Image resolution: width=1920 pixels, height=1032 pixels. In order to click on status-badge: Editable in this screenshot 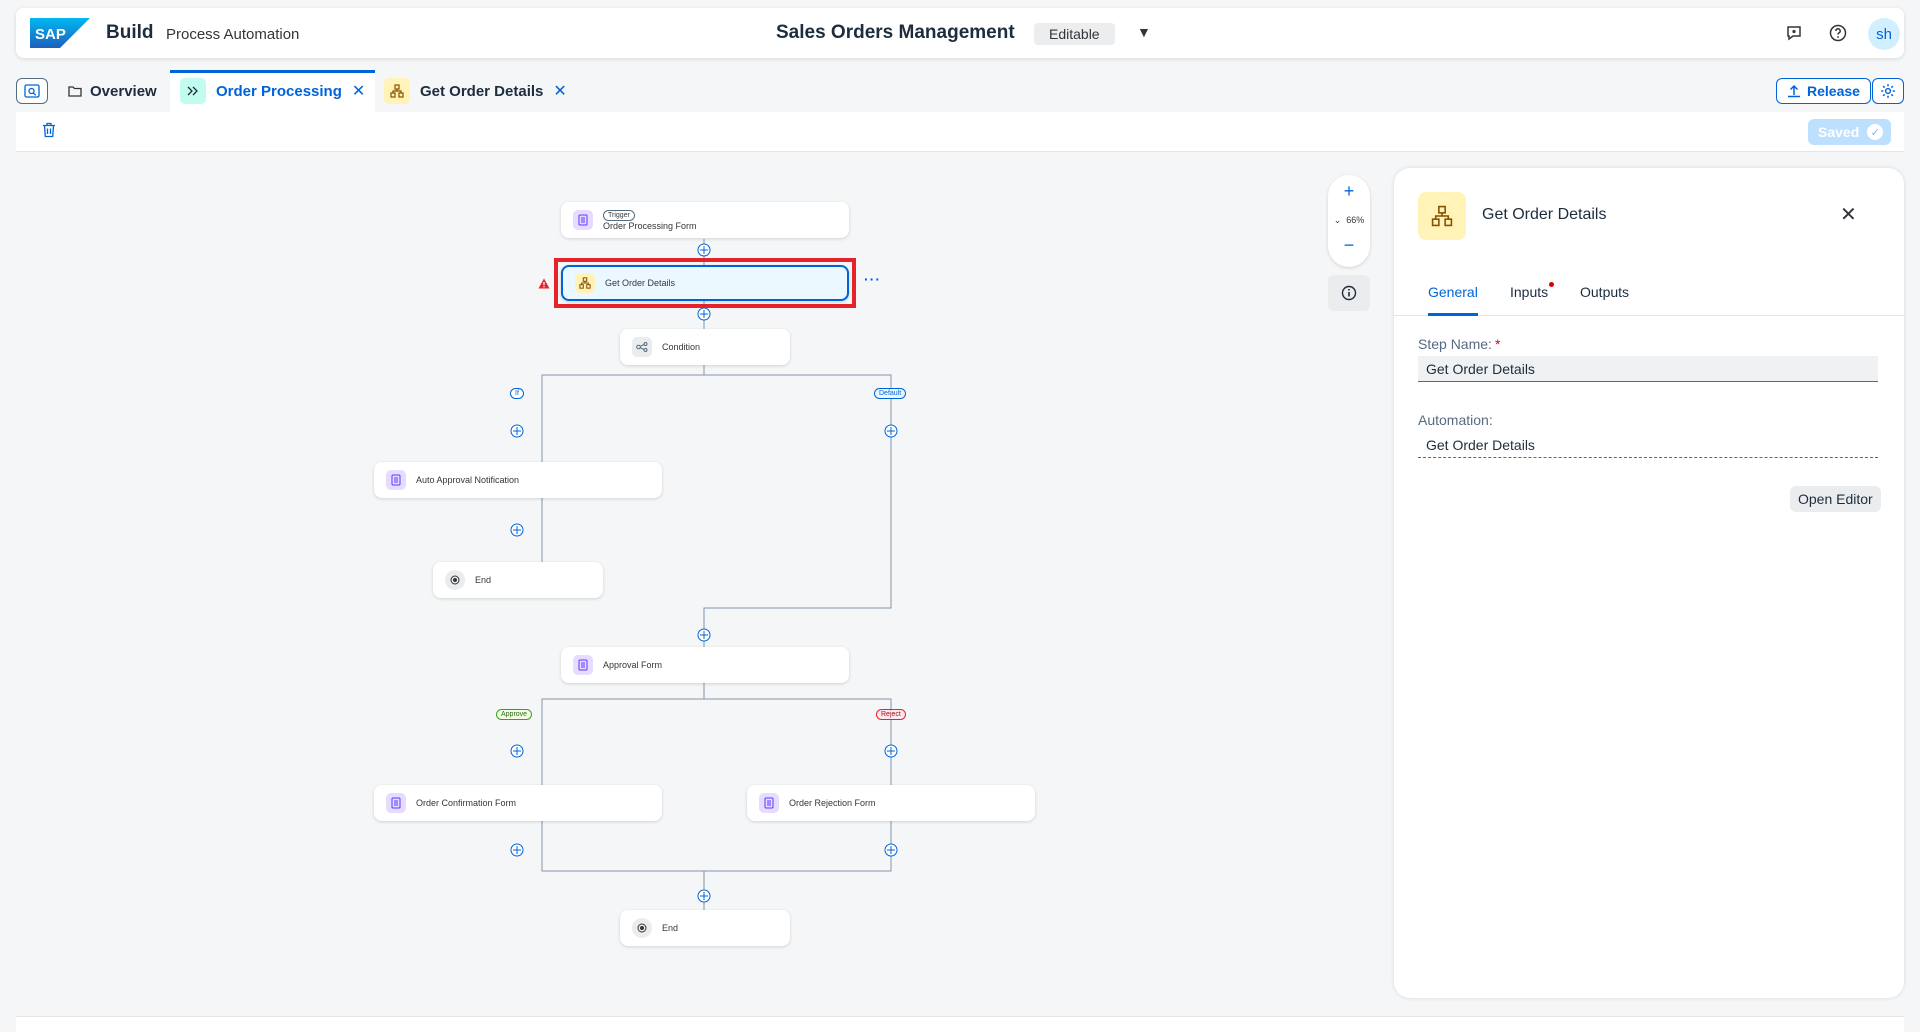, I will do `click(1074, 34)`.